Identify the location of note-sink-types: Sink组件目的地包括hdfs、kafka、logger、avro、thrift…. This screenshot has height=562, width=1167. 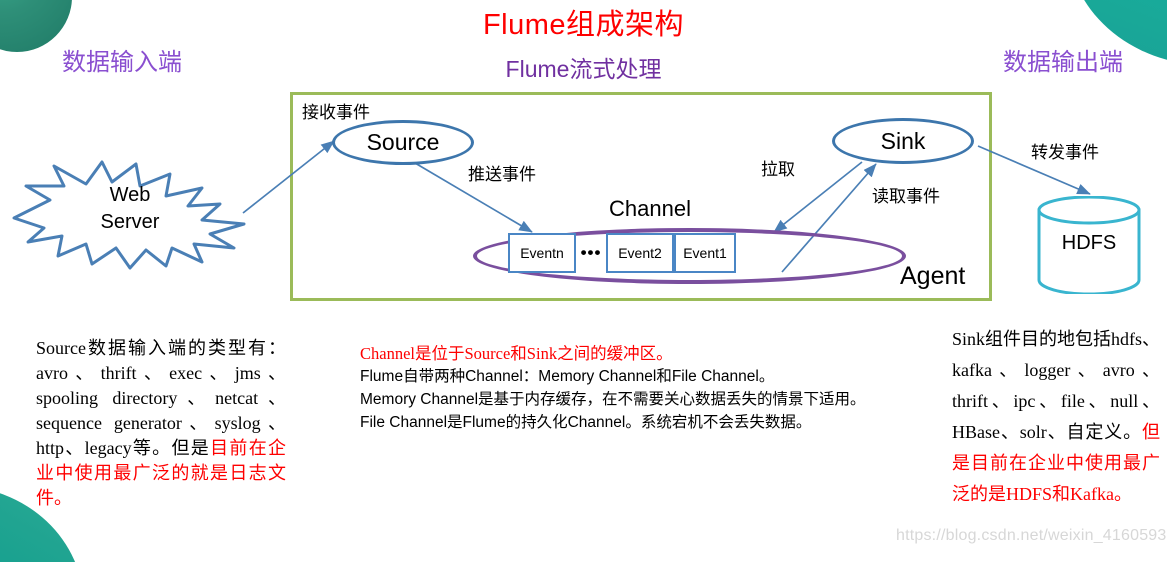
(1056, 417).